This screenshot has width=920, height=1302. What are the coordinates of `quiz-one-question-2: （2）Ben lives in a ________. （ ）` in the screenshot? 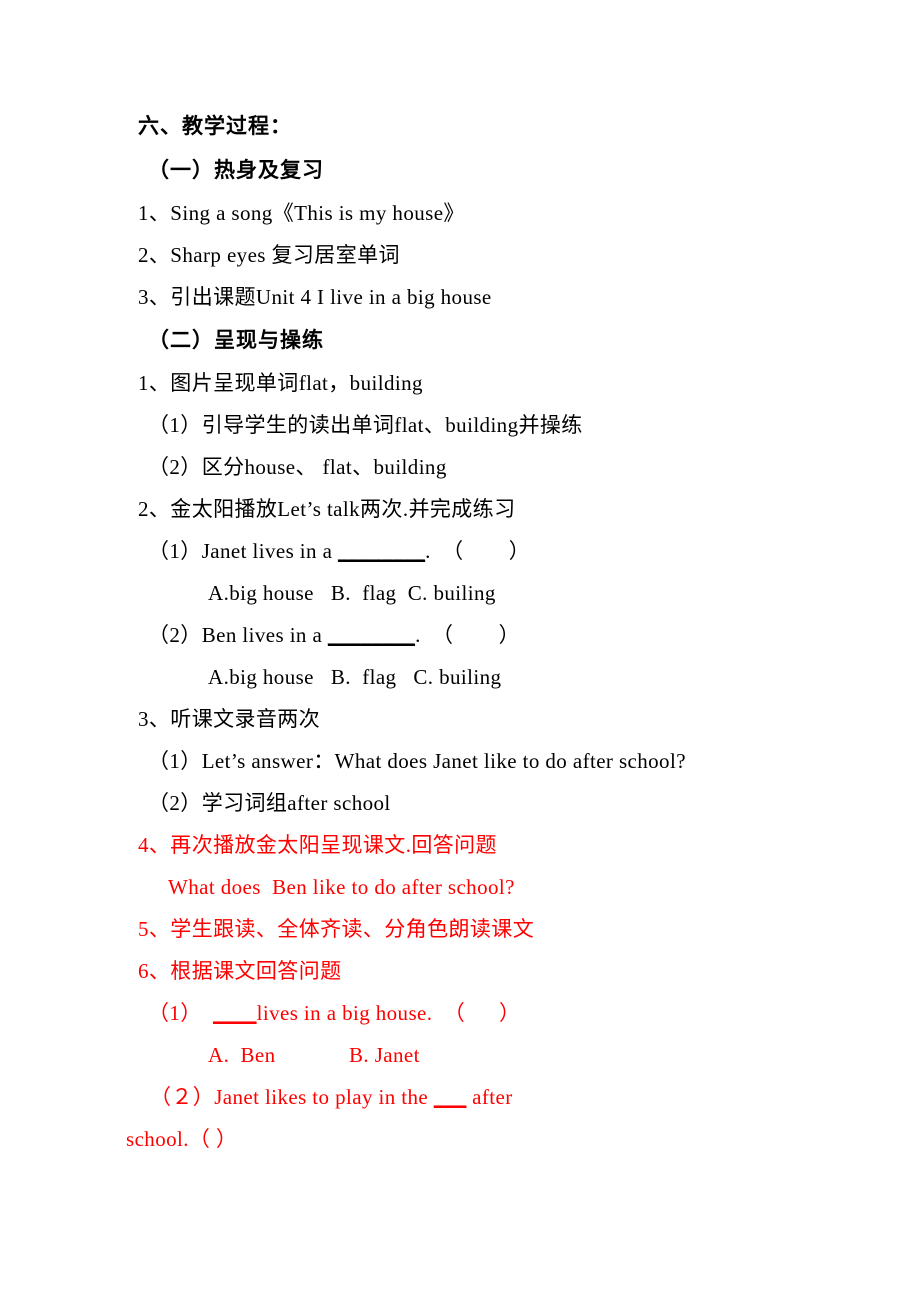 It's located at (464, 635).